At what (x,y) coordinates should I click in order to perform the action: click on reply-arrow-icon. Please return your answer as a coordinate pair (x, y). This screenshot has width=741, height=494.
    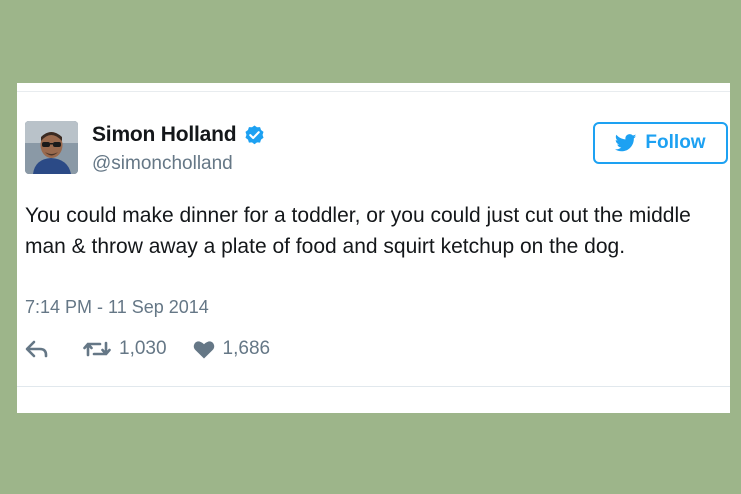
    Looking at the image, I should click on (36, 349).